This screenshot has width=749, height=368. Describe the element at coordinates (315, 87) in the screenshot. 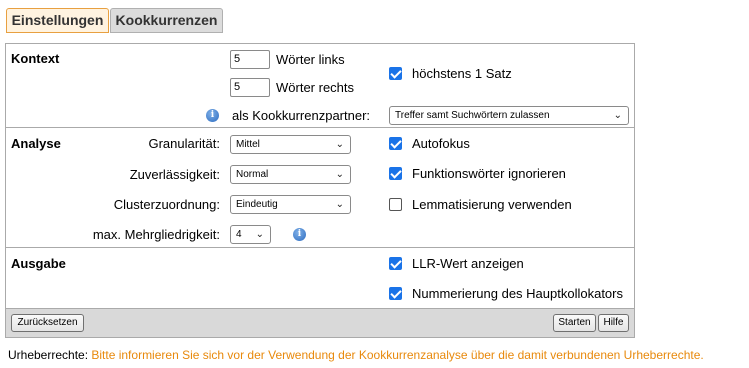

I see `words-right-label: Wörter rechts` at that location.